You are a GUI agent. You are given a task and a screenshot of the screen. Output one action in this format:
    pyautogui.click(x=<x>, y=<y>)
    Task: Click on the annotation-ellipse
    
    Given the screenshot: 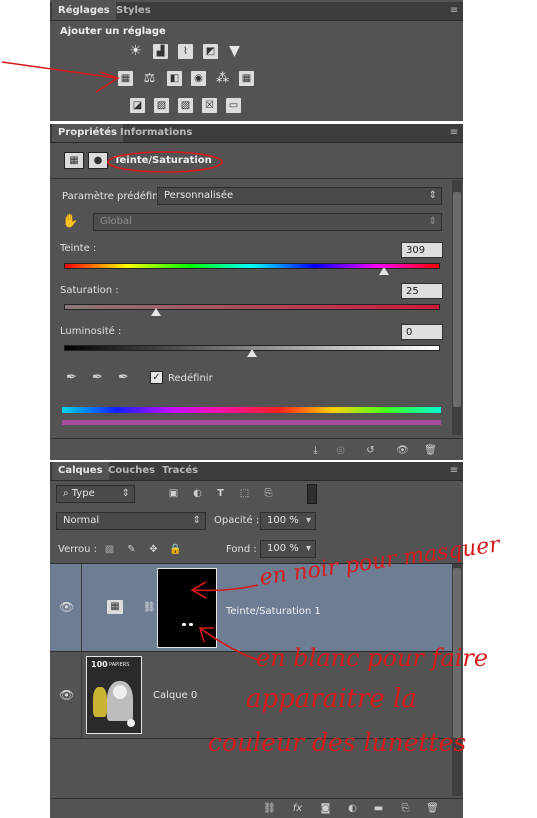 What is the action you would take?
    pyautogui.click(x=165, y=162)
    